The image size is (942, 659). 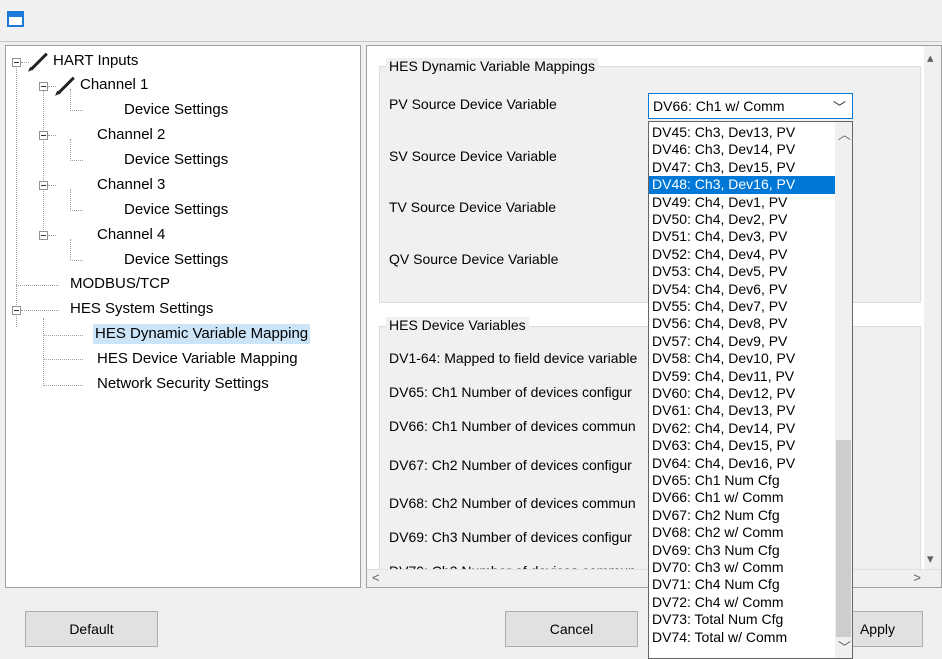 I want to click on dropdown-option: DV51: Ch4, Dev3, PV, so click(x=742, y=236).